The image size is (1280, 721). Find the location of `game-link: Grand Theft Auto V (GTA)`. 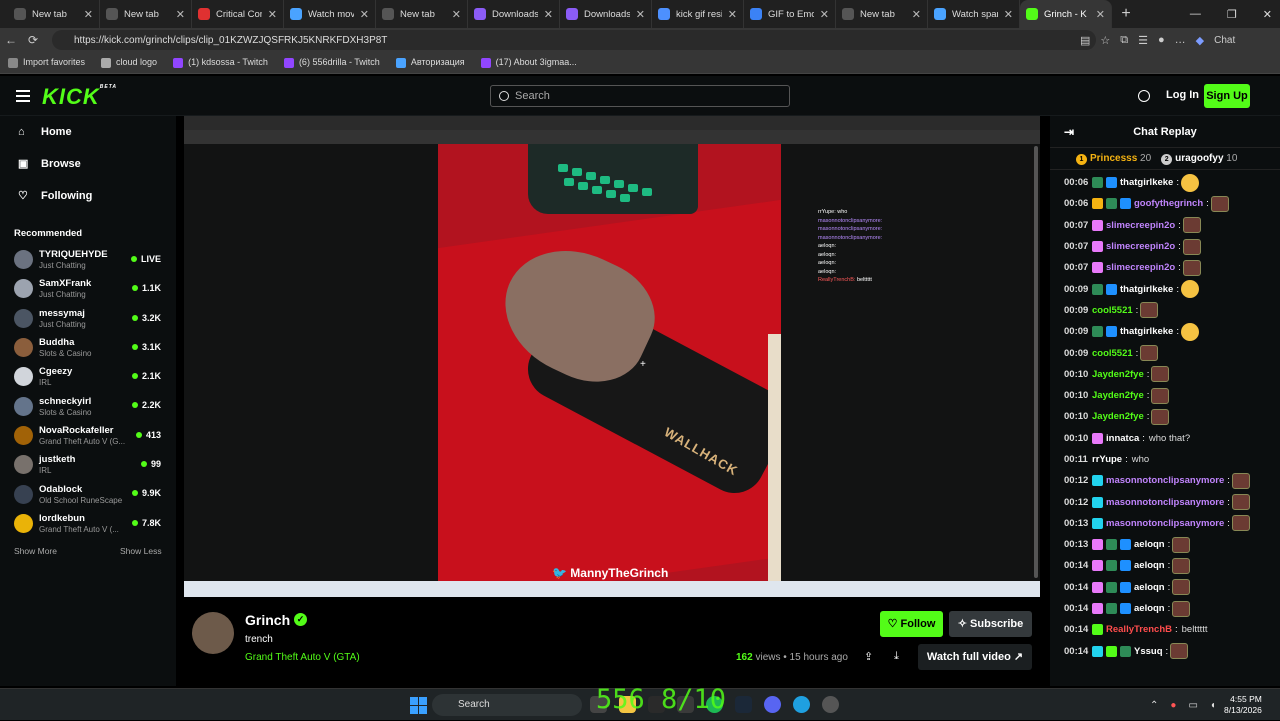

game-link: Grand Theft Auto V (GTA) is located at coordinates (302, 657).